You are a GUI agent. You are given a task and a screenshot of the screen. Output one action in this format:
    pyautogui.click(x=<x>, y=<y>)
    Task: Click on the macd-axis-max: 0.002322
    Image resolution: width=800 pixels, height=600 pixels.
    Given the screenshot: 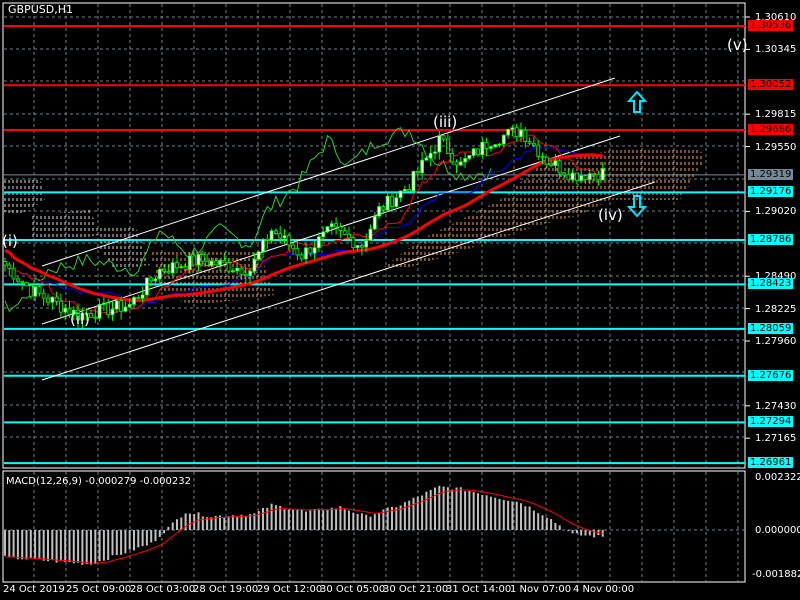 What is the action you would take?
    pyautogui.click(x=777, y=477)
    